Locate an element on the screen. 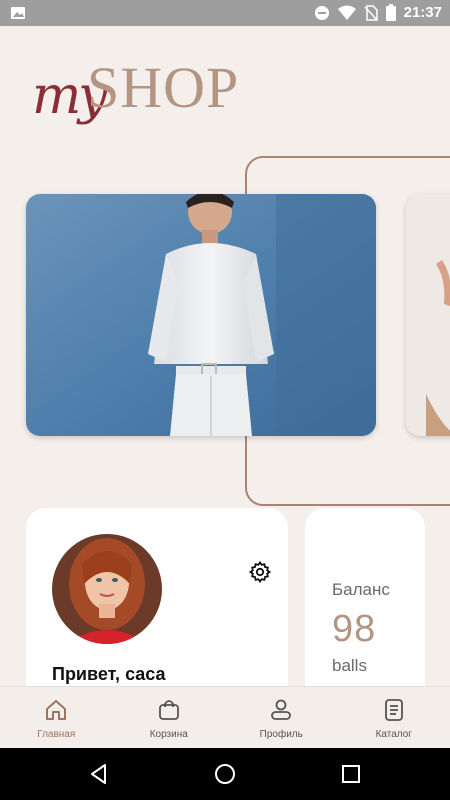 The width and height of the screenshot is (450, 800). no-sim-icon is located at coordinates (371, 12).